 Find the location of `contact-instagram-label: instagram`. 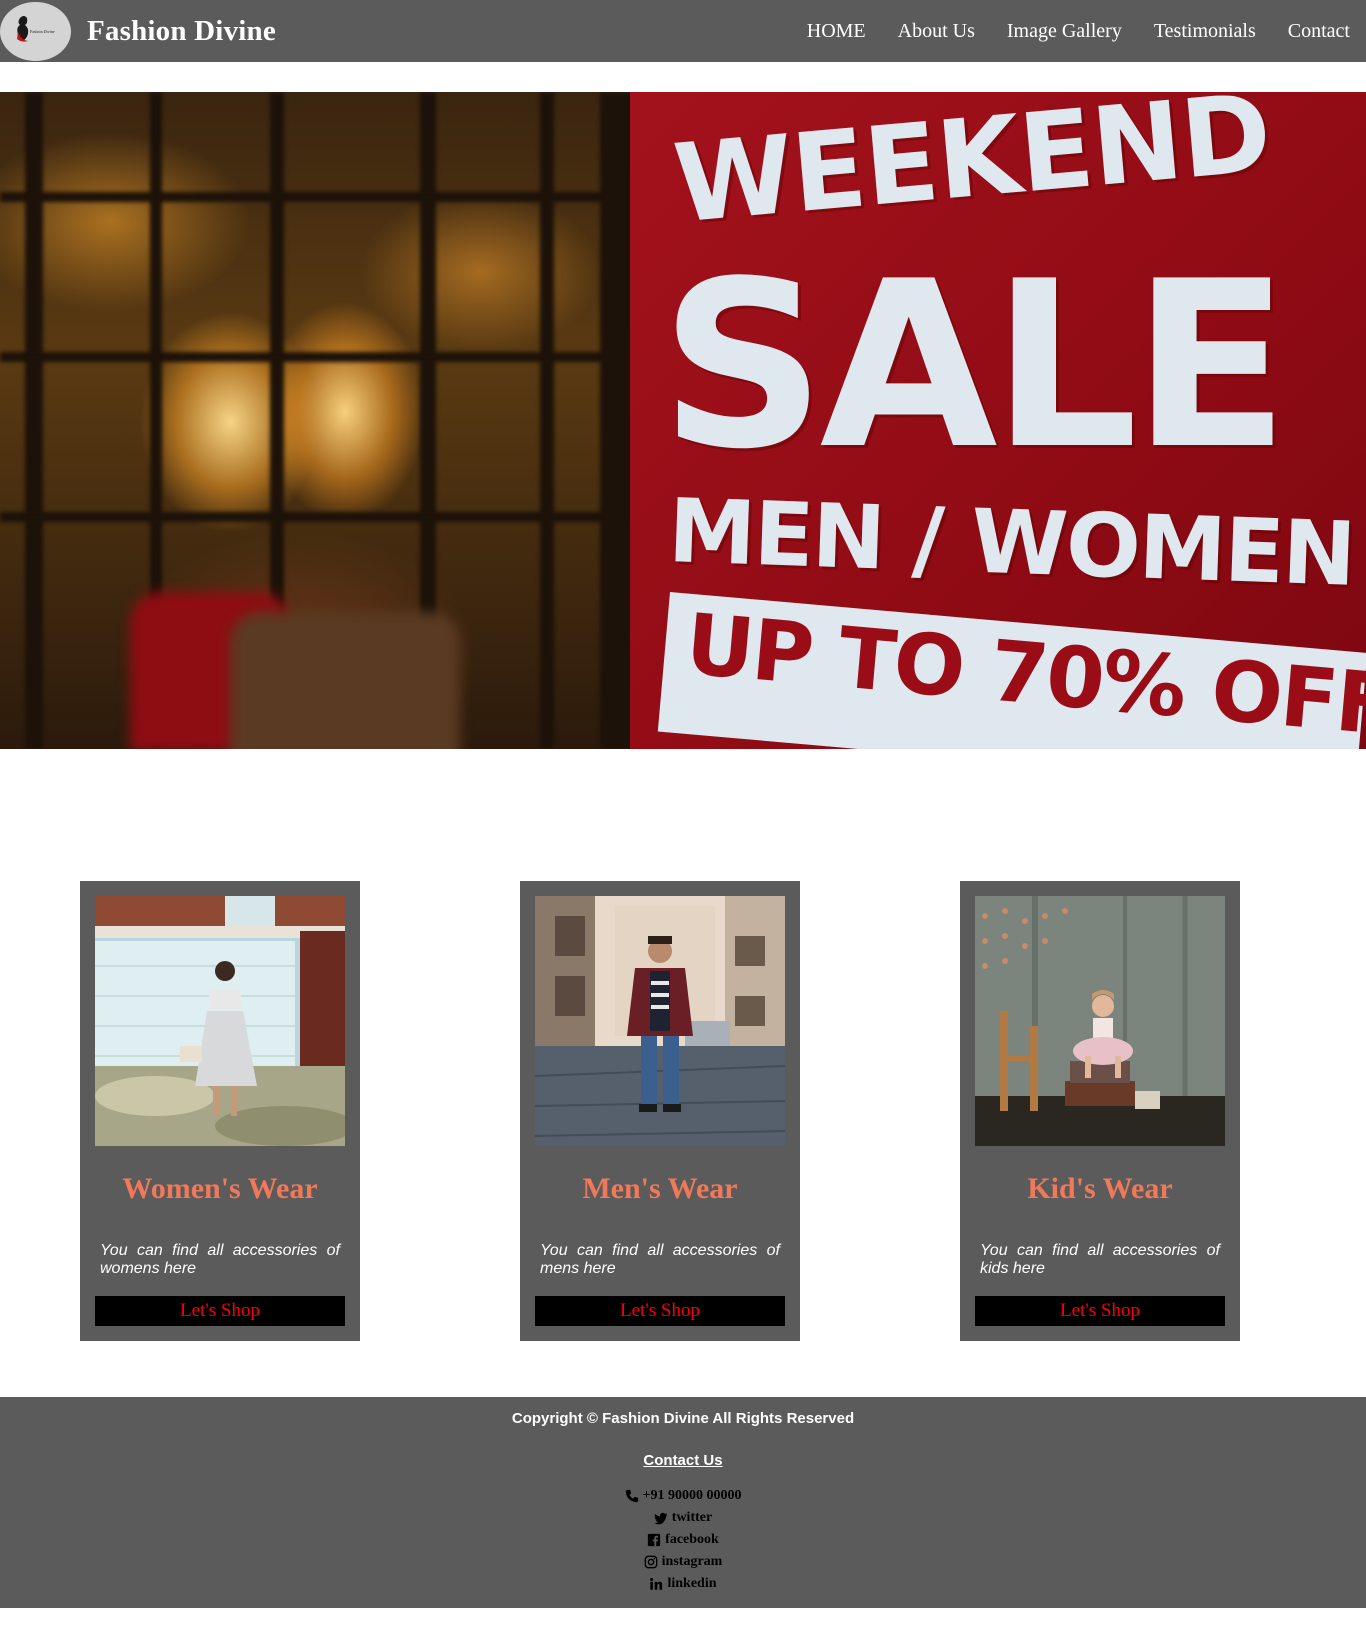

contact-instagram-label: instagram is located at coordinates (692, 1561).